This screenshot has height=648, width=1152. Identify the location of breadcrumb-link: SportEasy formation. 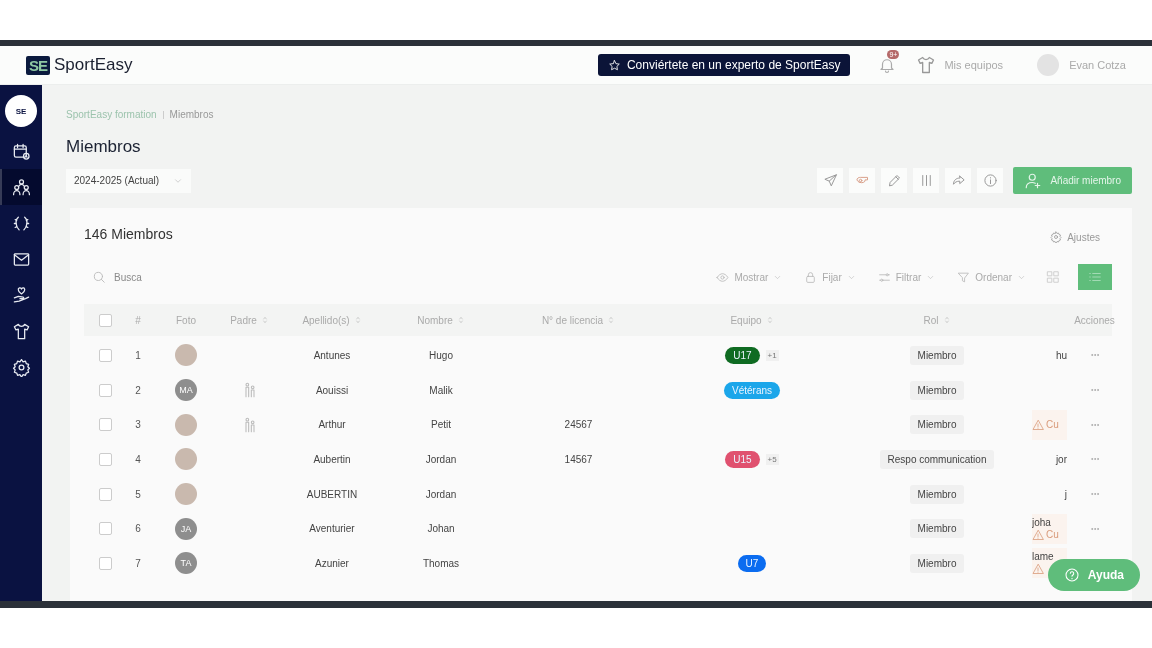
(111, 114).